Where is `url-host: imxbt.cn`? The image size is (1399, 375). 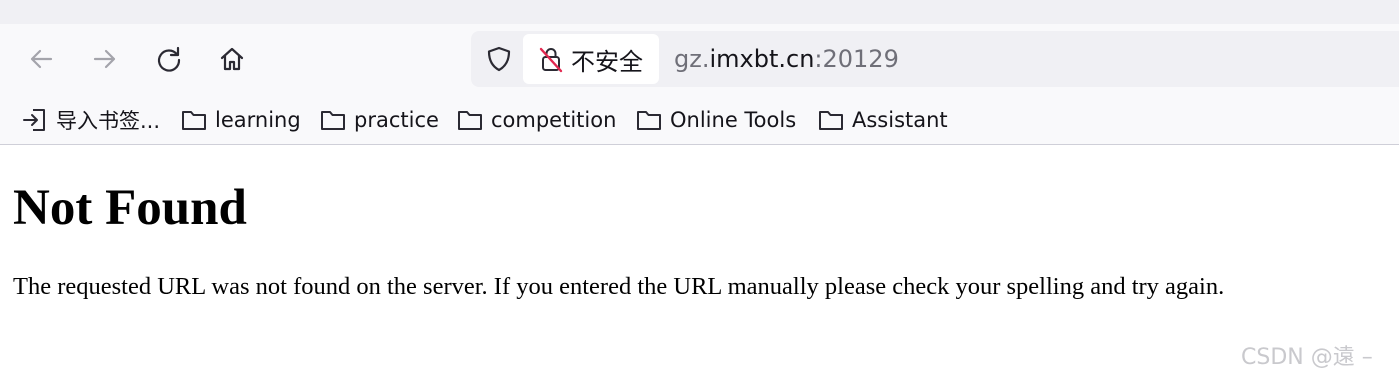
url-host: imxbt.cn is located at coordinates (762, 59).